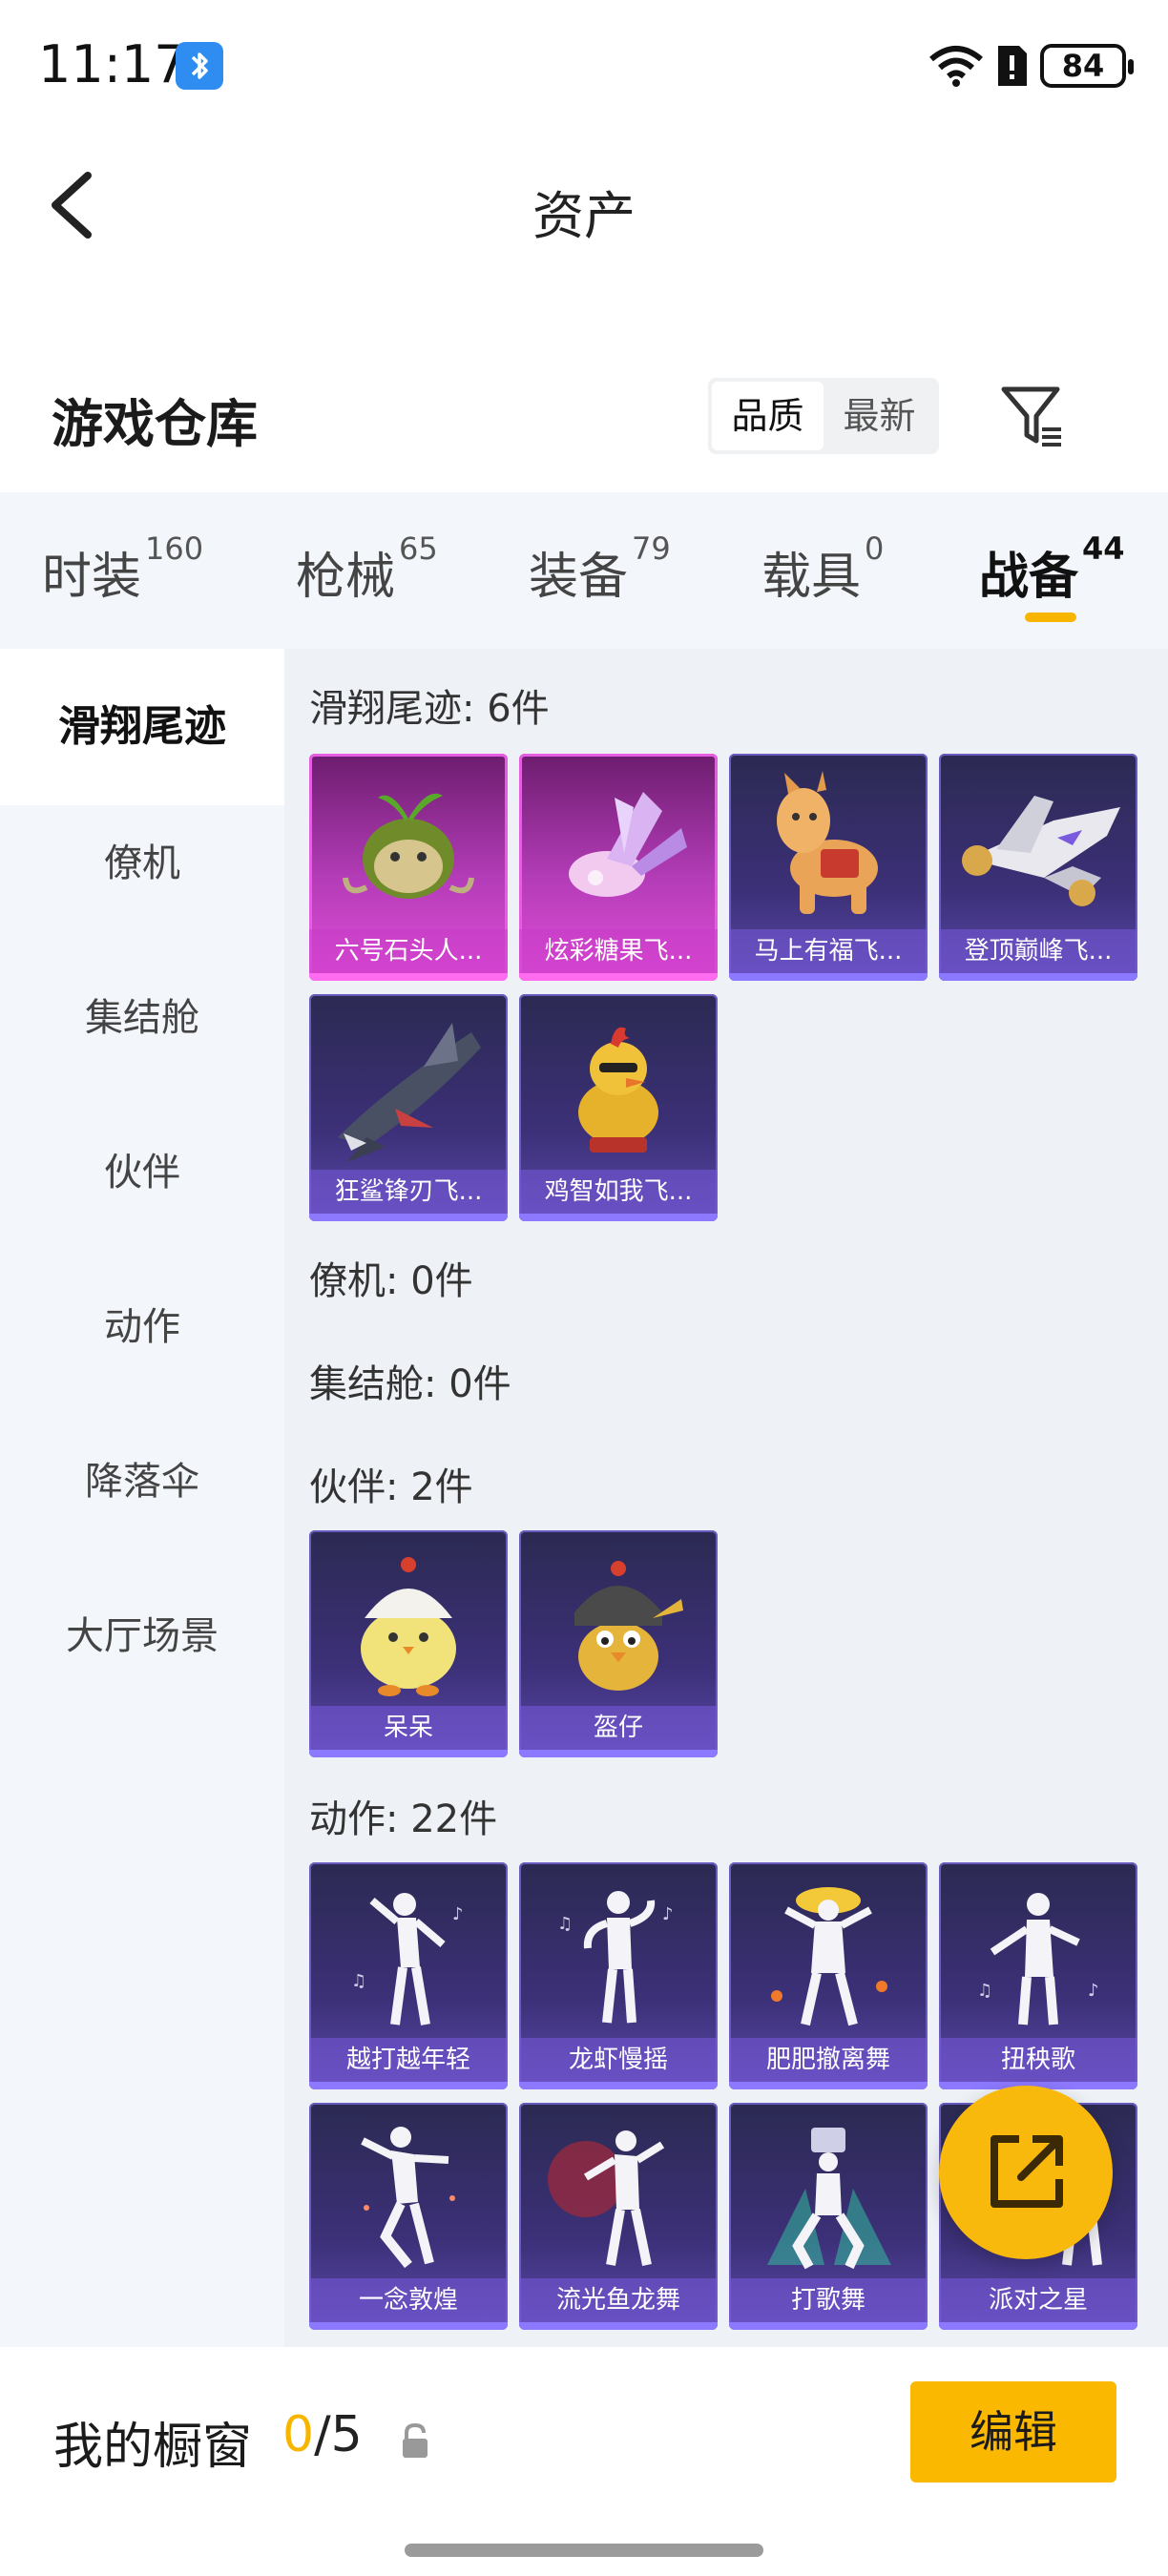  What do you see at coordinates (142, 727) in the screenshot?
I see `sidebar-item-glide-trail: 滑翔尾迹` at bounding box center [142, 727].